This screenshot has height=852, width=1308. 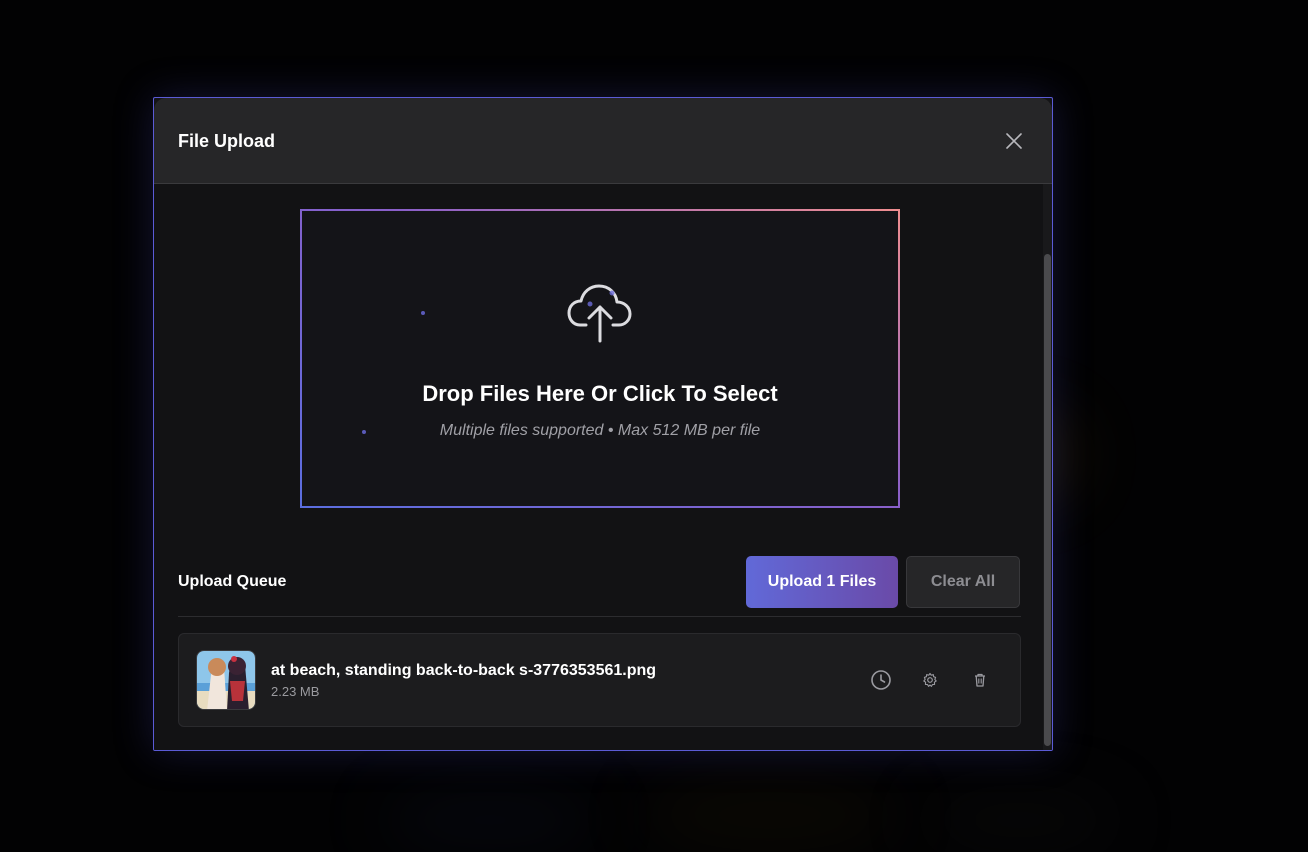 What do you see at coordinates (603, 141) in the screenshot?
I see `modal-header: File Upload` at bounding box center [603, 141].